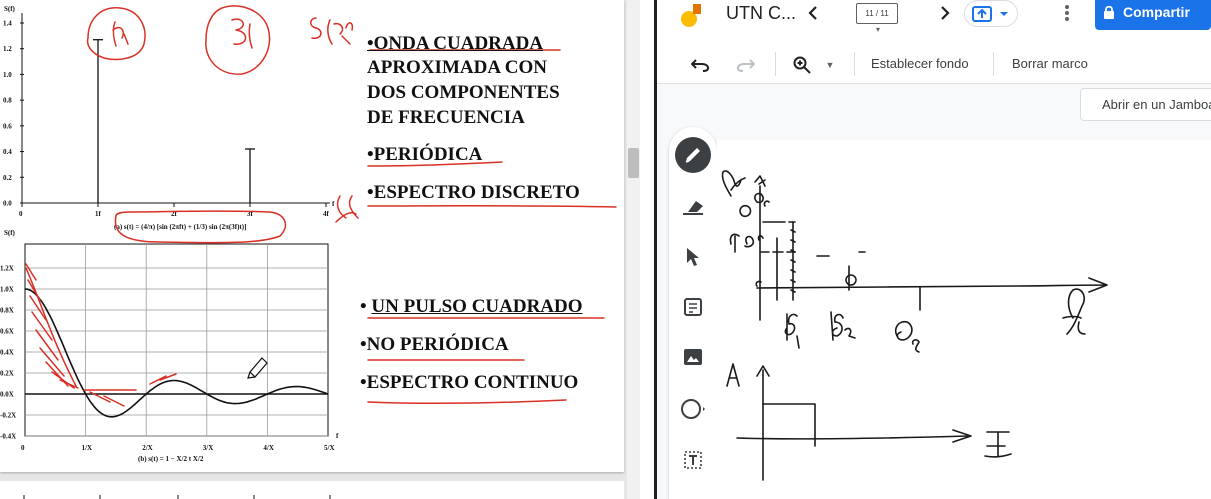 The height and width of the screenshot is (499, 1211). I want to click on frame-toolbar: ▼ Establecer fondo Borrar marco, so click(934, 64).